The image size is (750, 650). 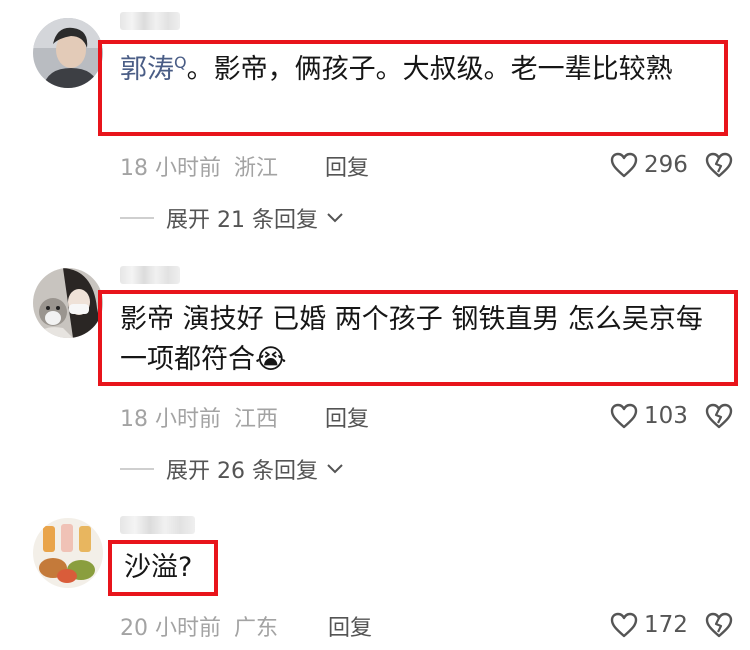 I want to click on like-button: 296, so click(x=649, y=165).